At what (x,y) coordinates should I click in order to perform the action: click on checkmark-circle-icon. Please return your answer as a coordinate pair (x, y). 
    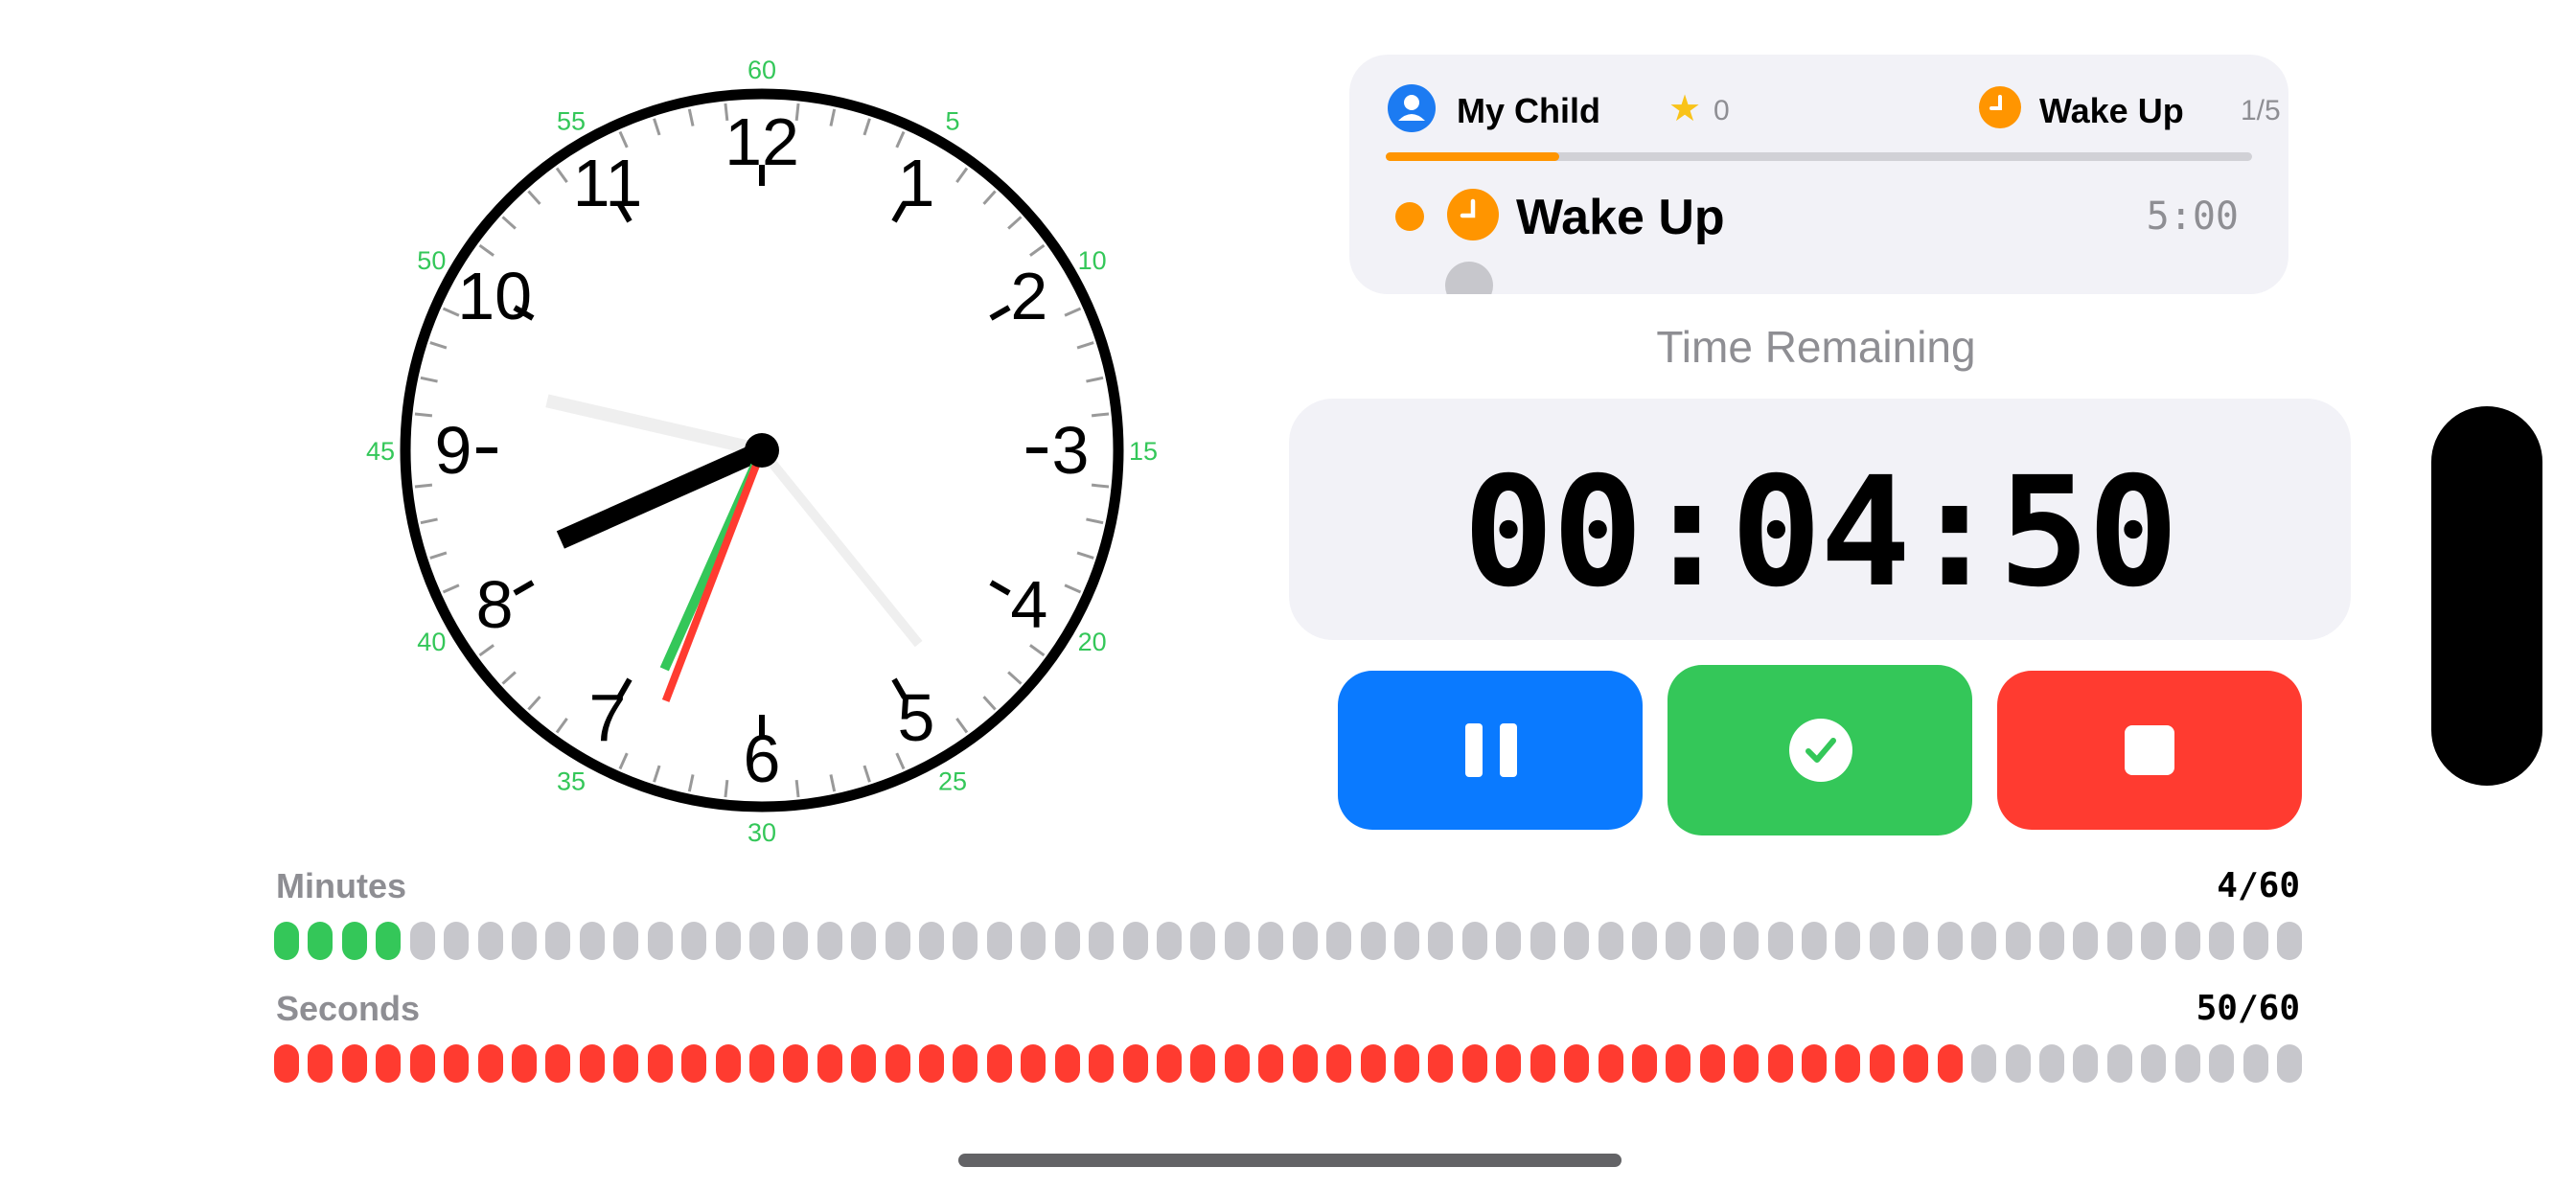
    Looking at the image, I should click on (1820, 750).